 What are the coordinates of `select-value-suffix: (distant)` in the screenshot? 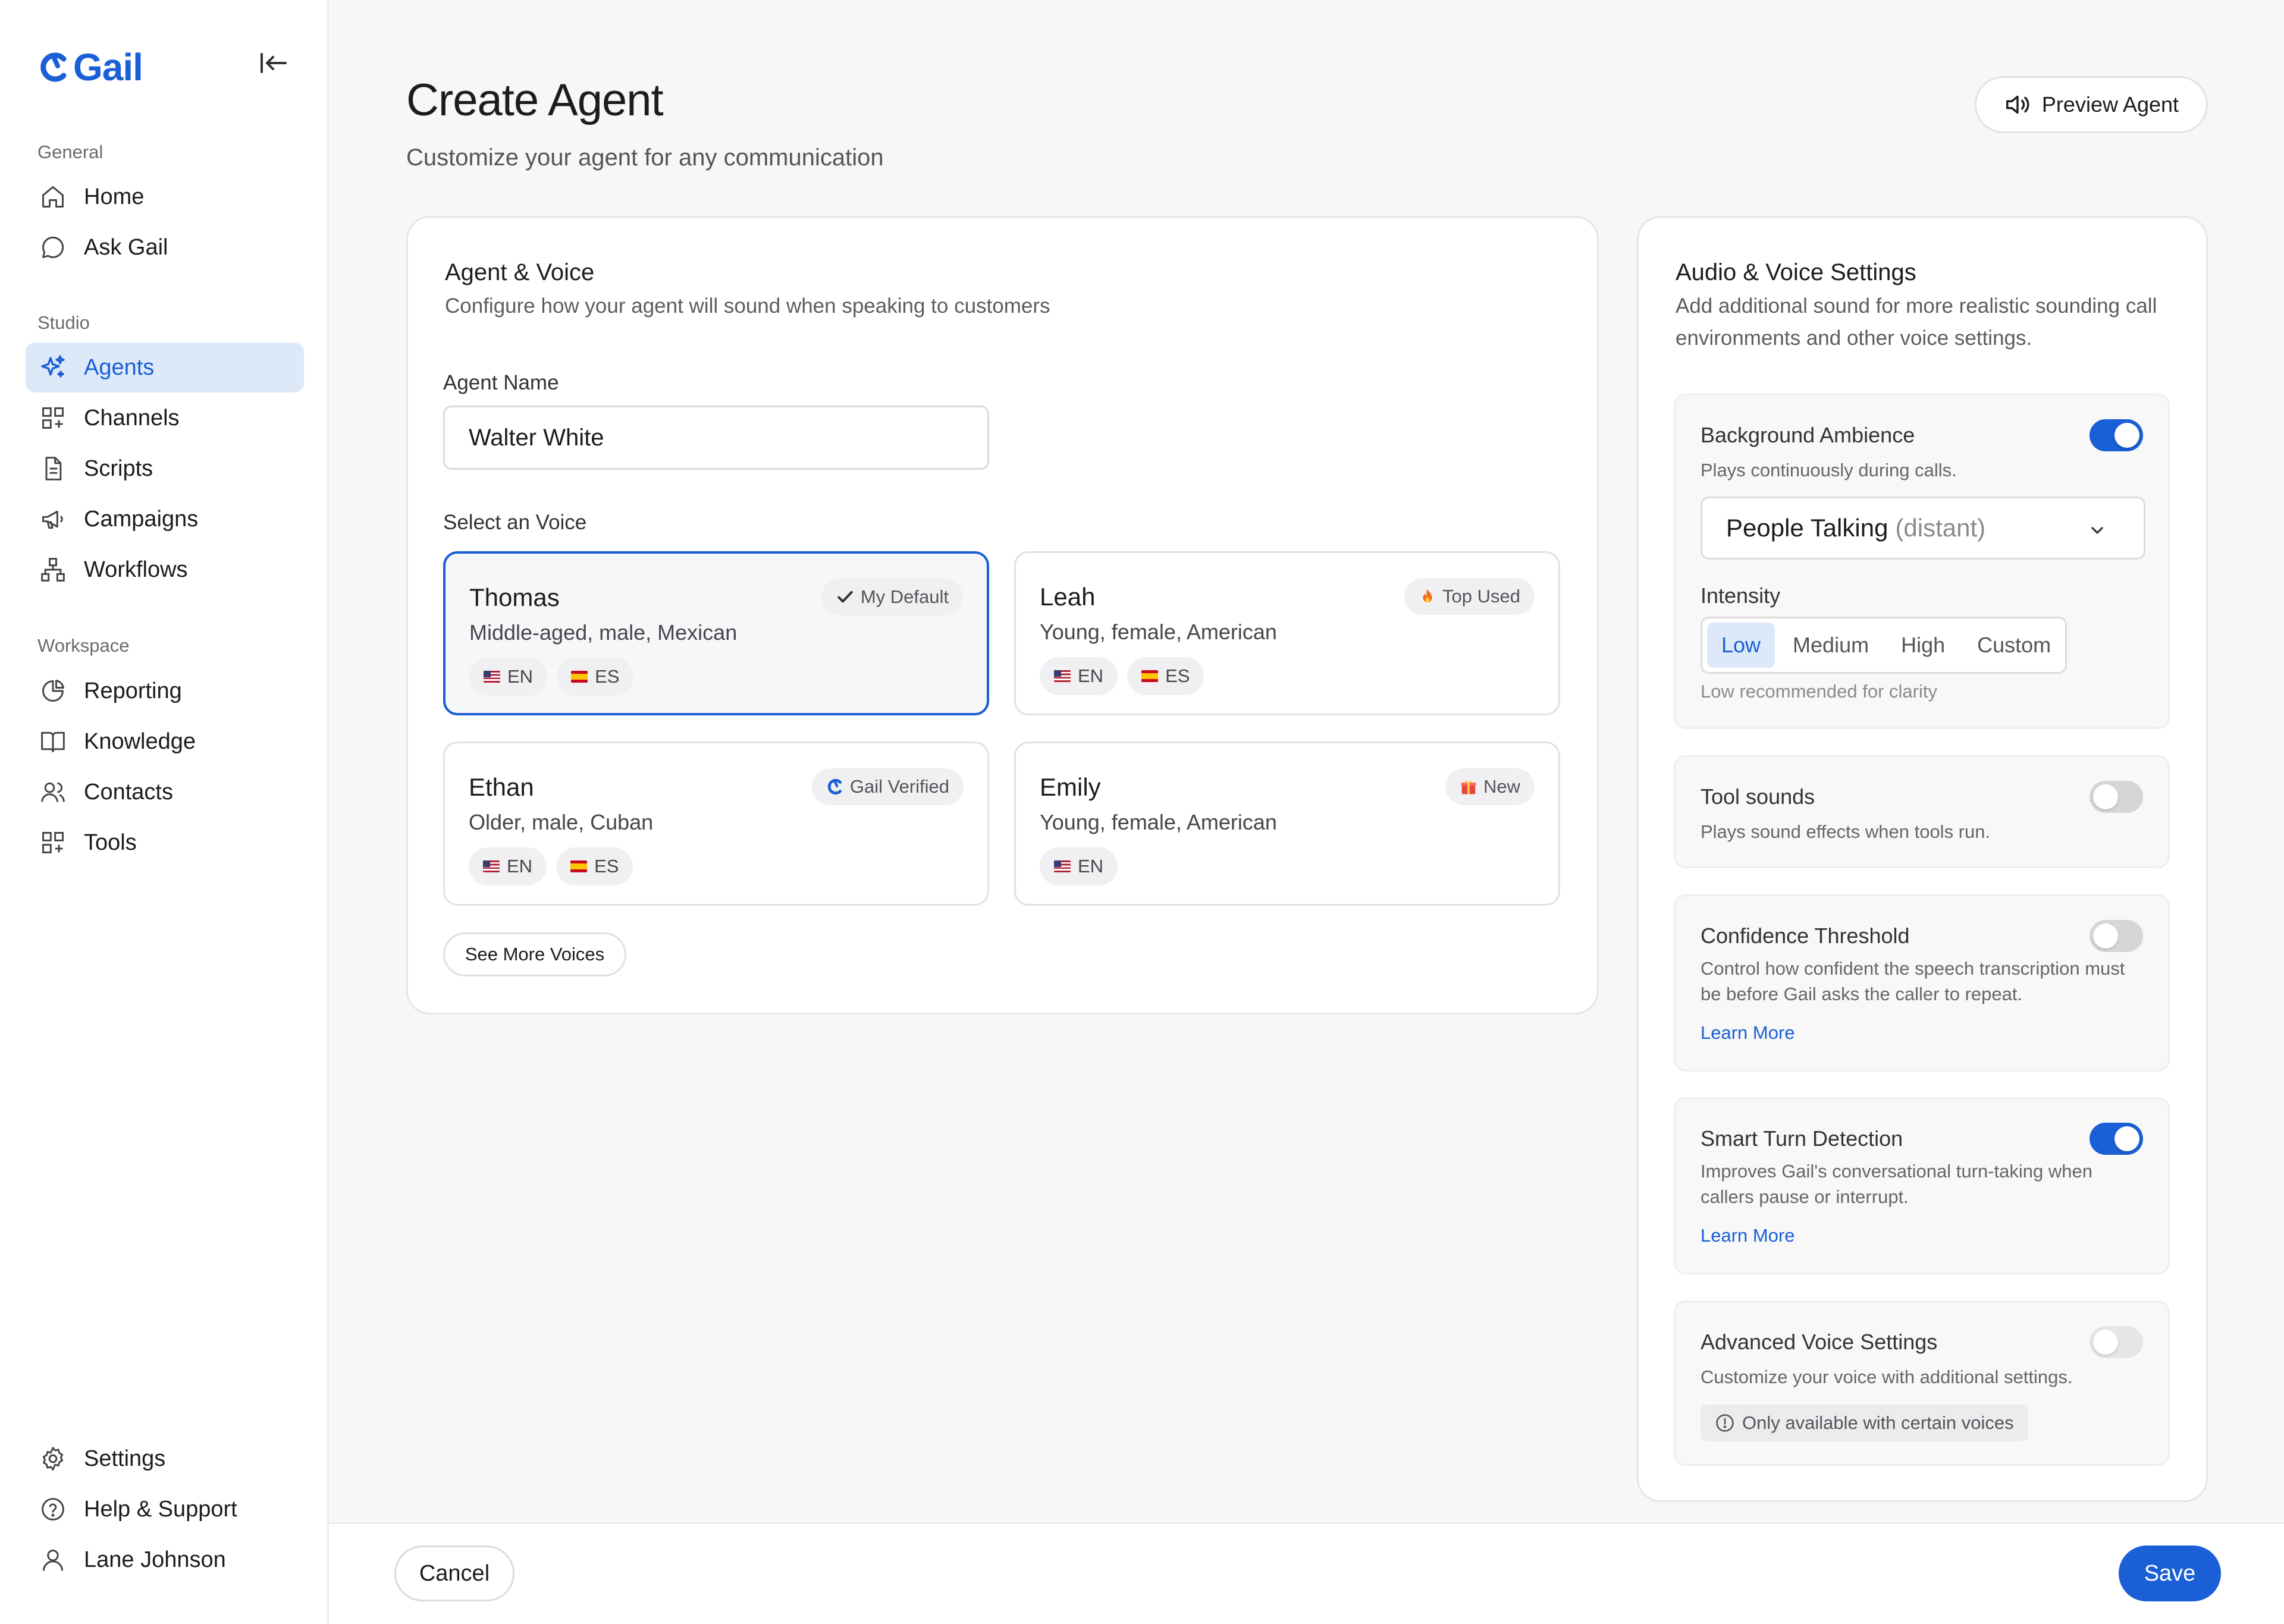 It's located at (1941, 528).